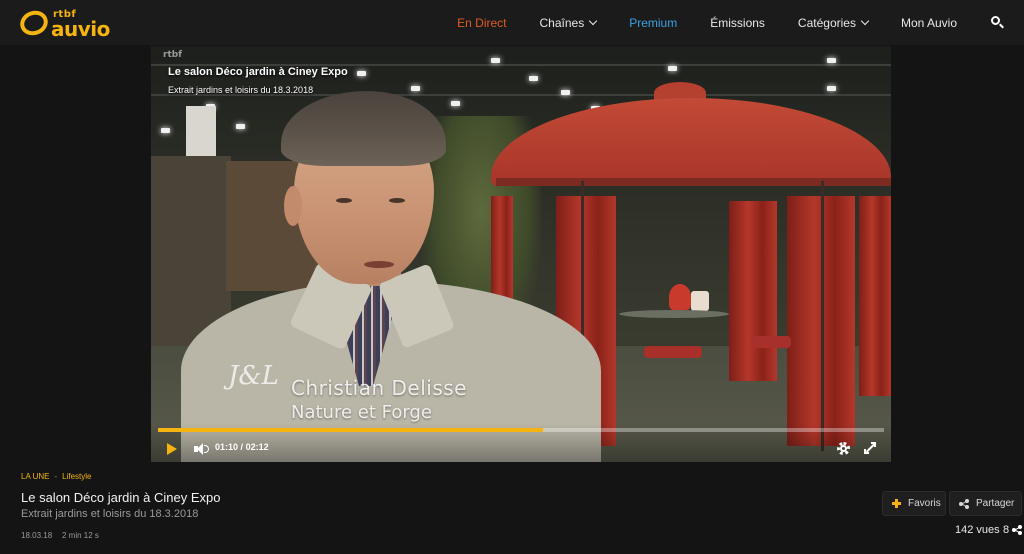 The width and height of the screenshot is (1024, 554). I want to click on nav-label-en-direct: En Direct, so click(482, 22).